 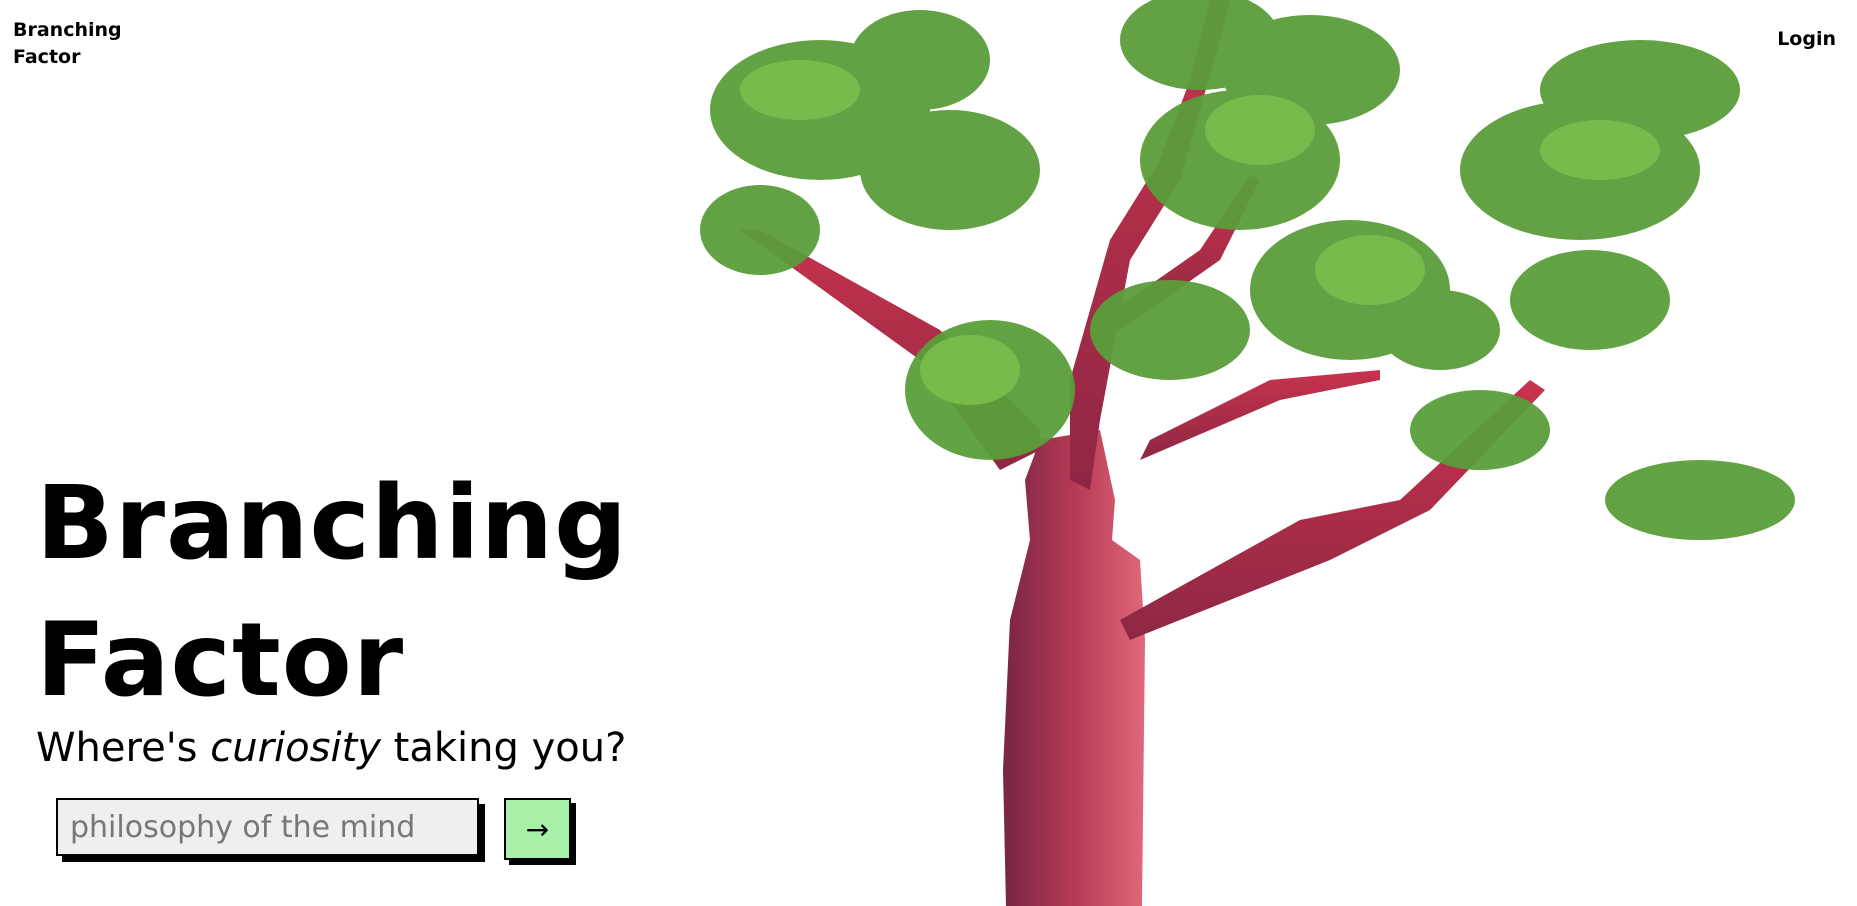 I want to click on hero-tagline: Where's curiosity taking you?, so click(x=331, y=748).